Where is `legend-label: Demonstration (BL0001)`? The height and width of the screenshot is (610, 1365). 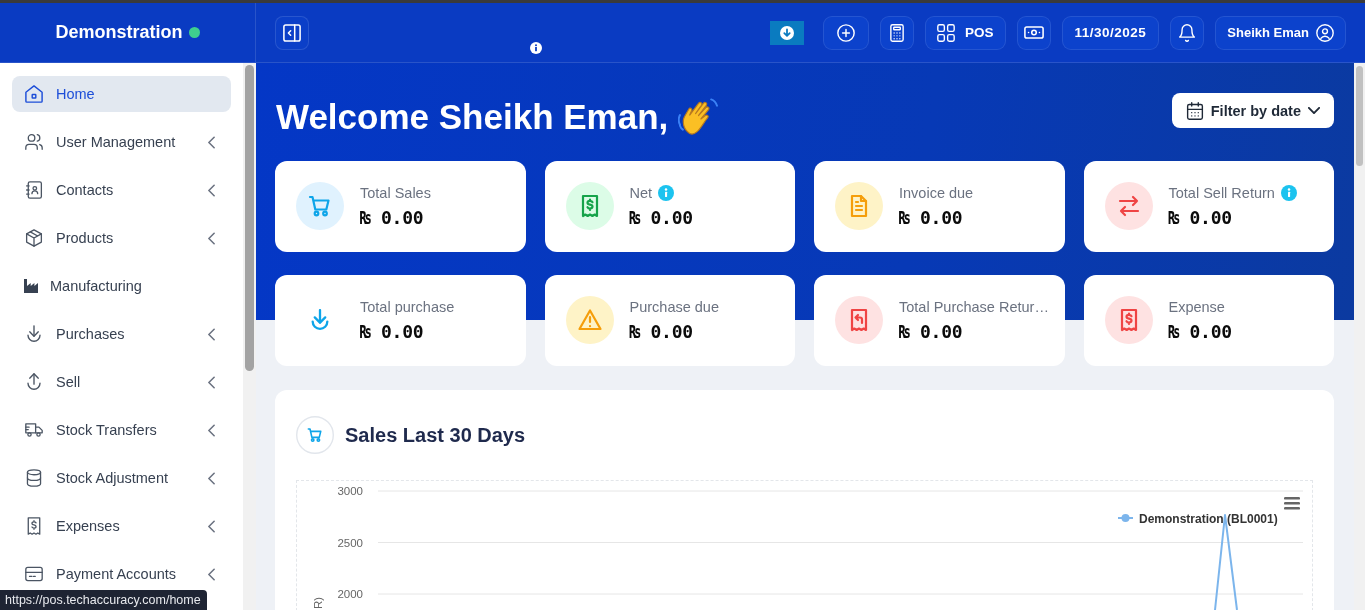 legend-label: Demonstration (BL0001) is located at coordinates (1208, 518).